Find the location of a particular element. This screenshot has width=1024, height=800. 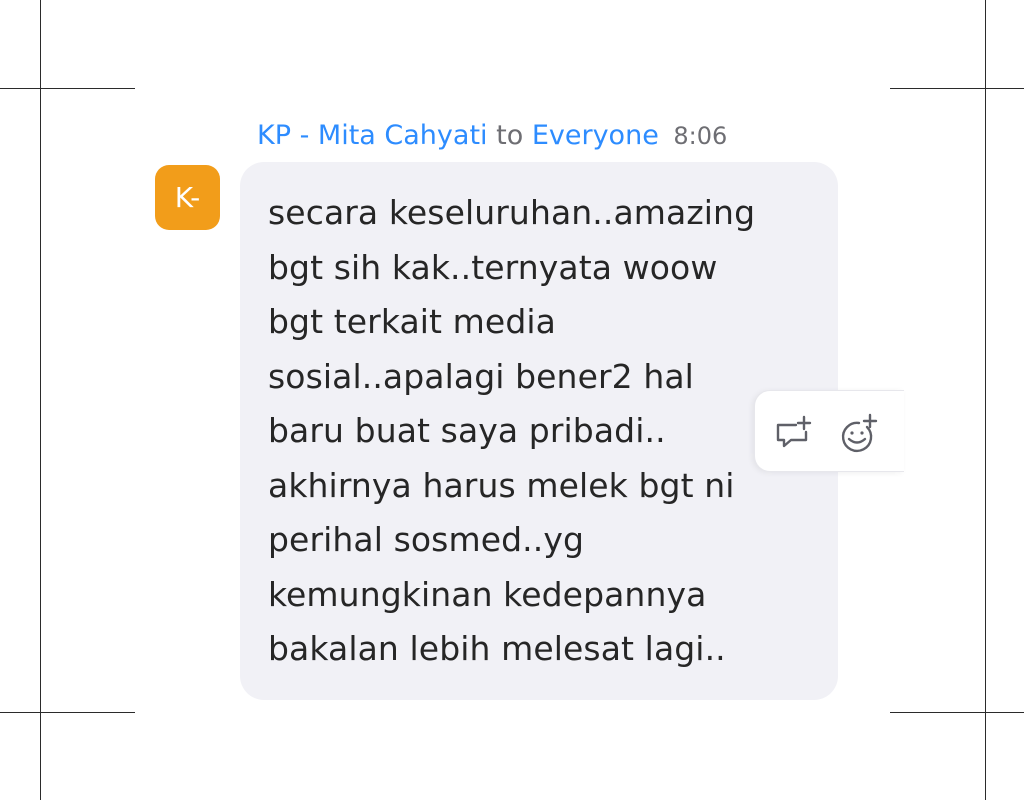

message-line: bgt terkait media is located at coordinates (412, 321).